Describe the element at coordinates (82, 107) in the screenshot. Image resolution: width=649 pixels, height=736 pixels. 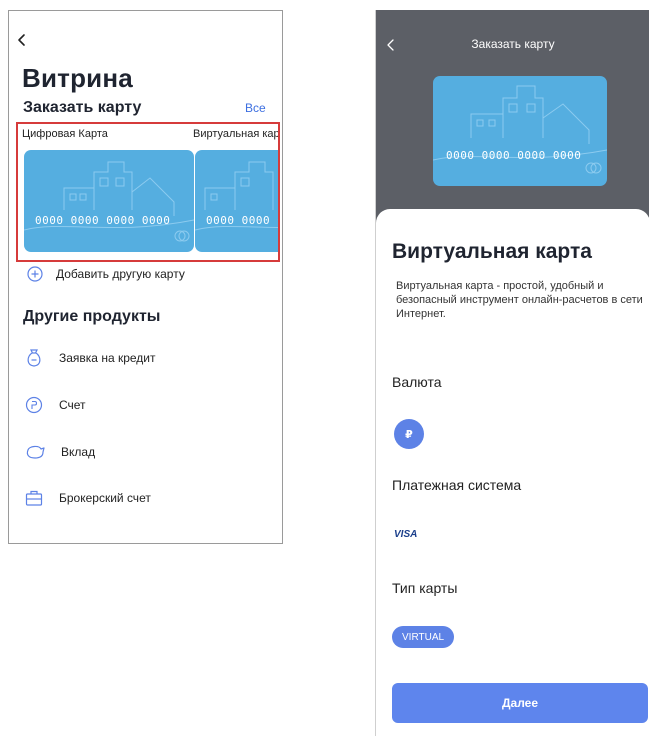
I see `order-card-heading: Заказать карту` at that location.